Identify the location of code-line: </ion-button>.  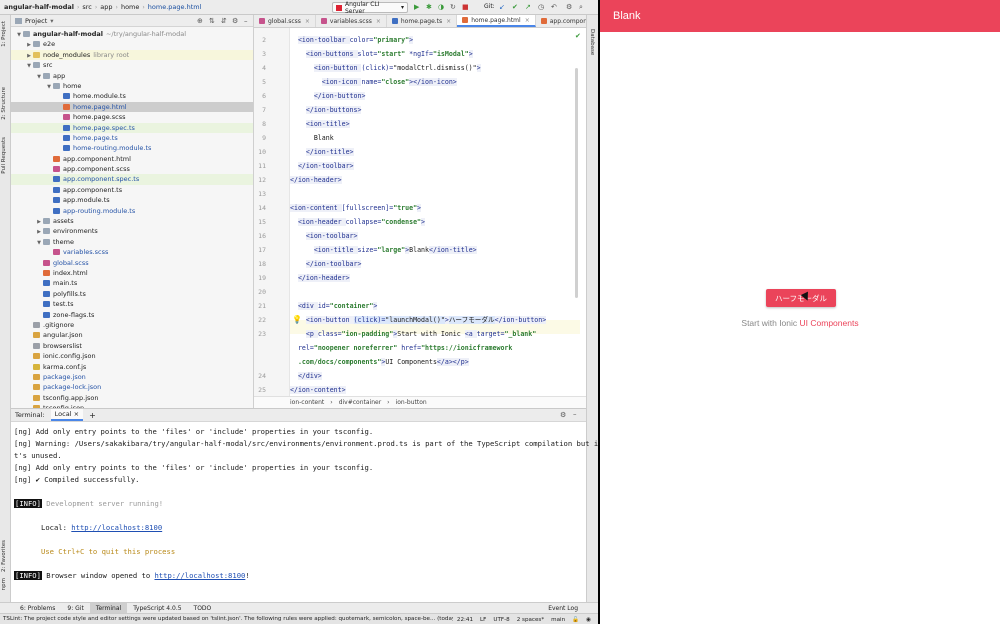
(328, 96).